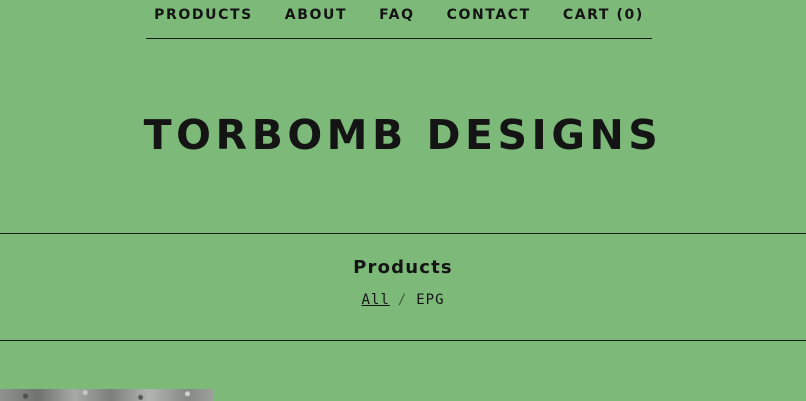 This screenshot has height=401, width=806. Describe the element at coordinates (430, 300) in the screenshot. I see `category-epg-link: EPG` at that location.